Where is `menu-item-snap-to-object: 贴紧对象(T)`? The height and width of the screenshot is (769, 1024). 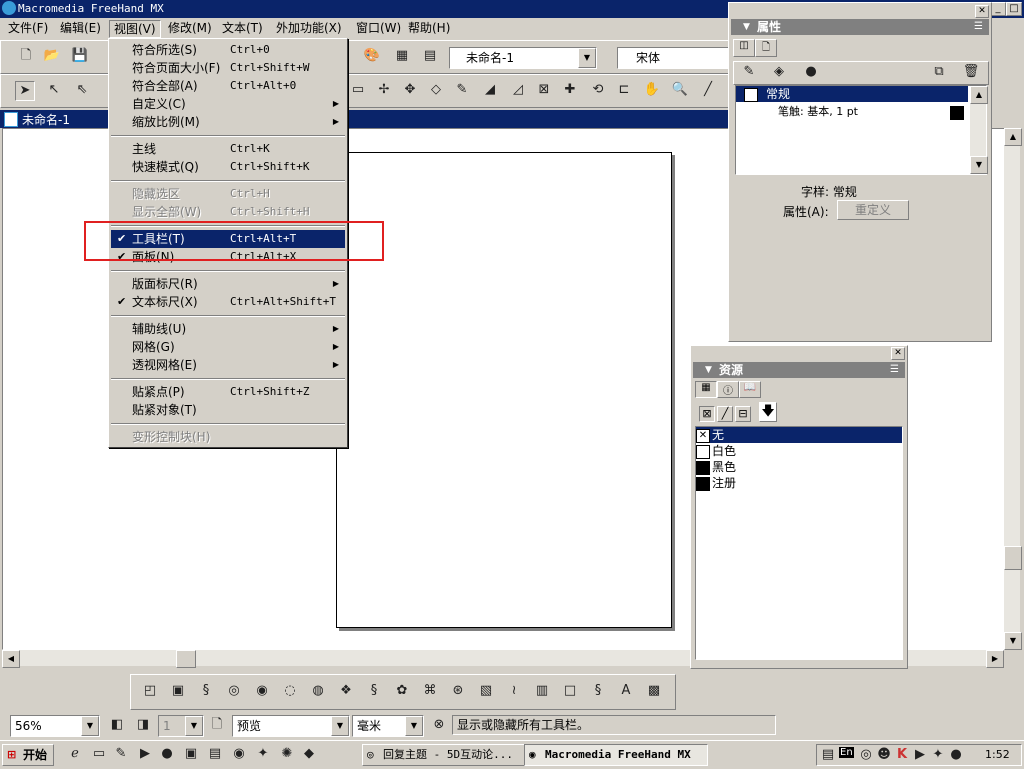
menu-item-snap-to-object: 贴紧对象(T) is located at coordinates (228, 410).